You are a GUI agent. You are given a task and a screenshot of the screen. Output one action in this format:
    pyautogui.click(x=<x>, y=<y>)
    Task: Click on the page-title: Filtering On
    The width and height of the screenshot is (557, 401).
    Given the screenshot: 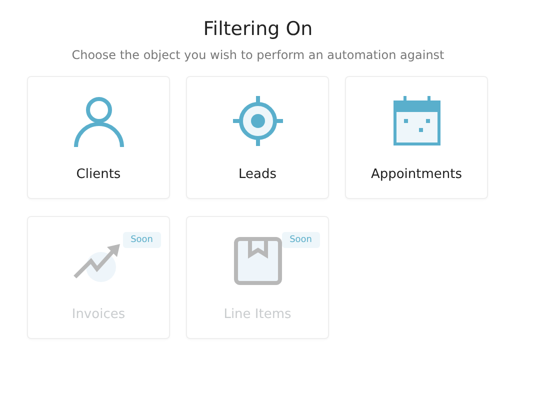 What is the action you would take?
    pyautogui.click(x=258, y=29)
    